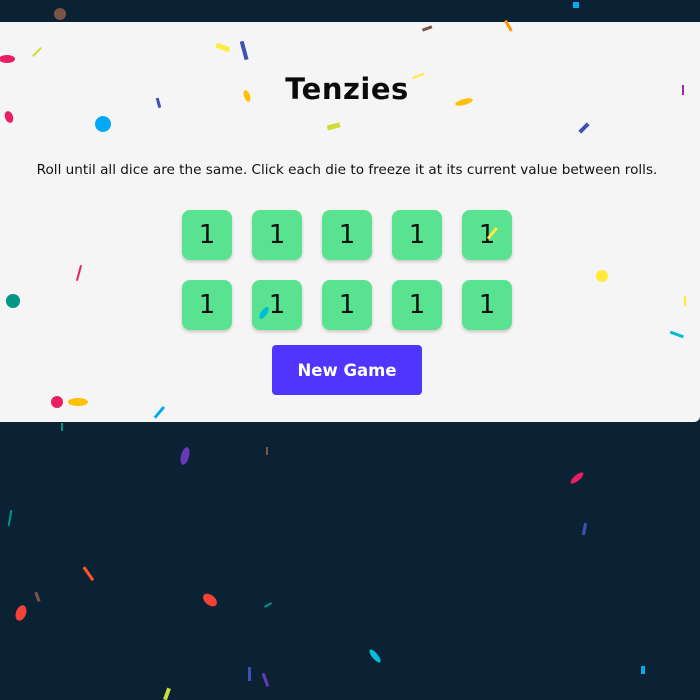 This screenshot has width=700, height=700. Describe the element at coordinates (347, 89) in the screenshot. I see `page-title: Tenzies` at that location.